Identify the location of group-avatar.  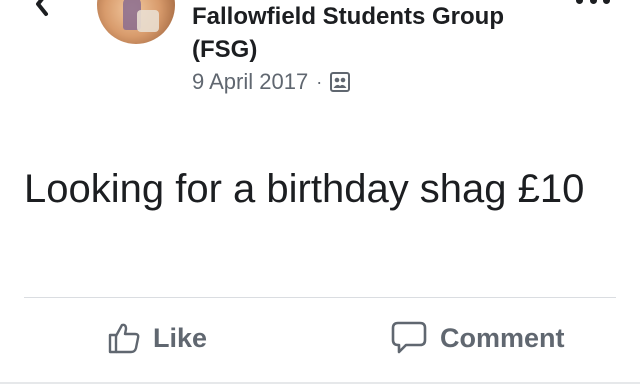
(136, 22).